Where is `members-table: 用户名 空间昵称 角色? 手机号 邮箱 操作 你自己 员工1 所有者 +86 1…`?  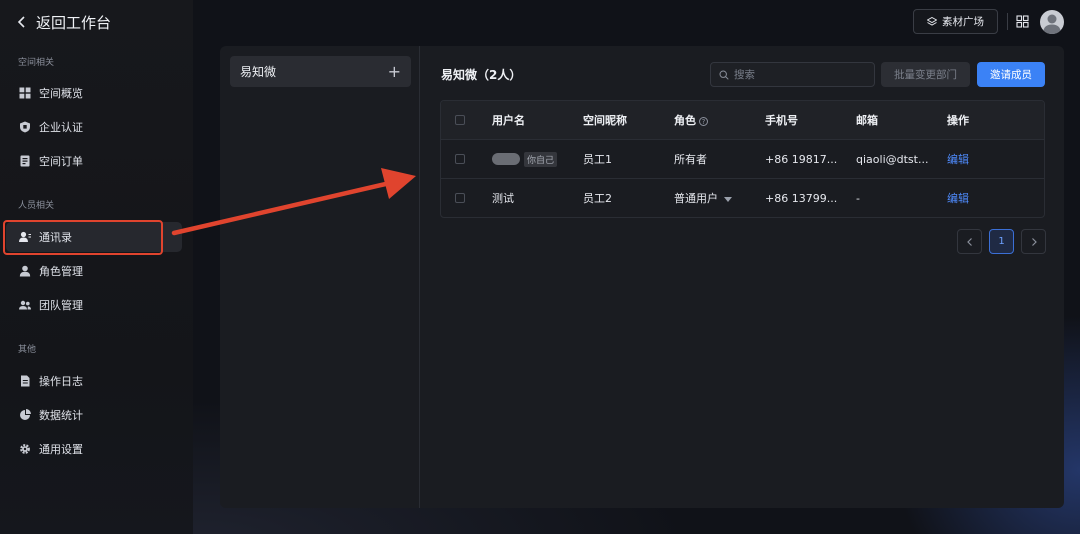 members-table: 用户名 空间昵称 角色? 手机号 邮箱 操作 你自己 员工1 所有者 +86 1… is located at coordinates (742, 159).